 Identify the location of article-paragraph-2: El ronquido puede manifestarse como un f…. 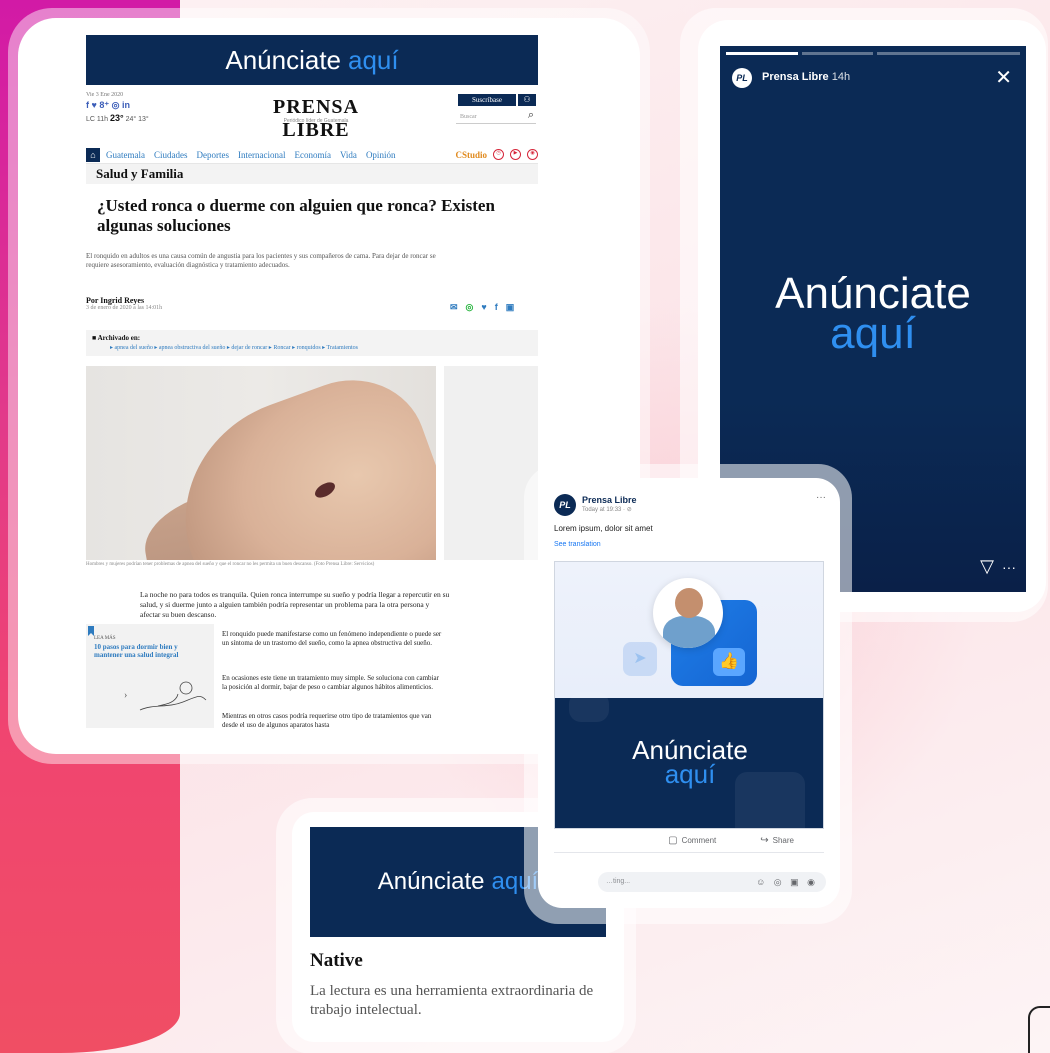
(332, 639).